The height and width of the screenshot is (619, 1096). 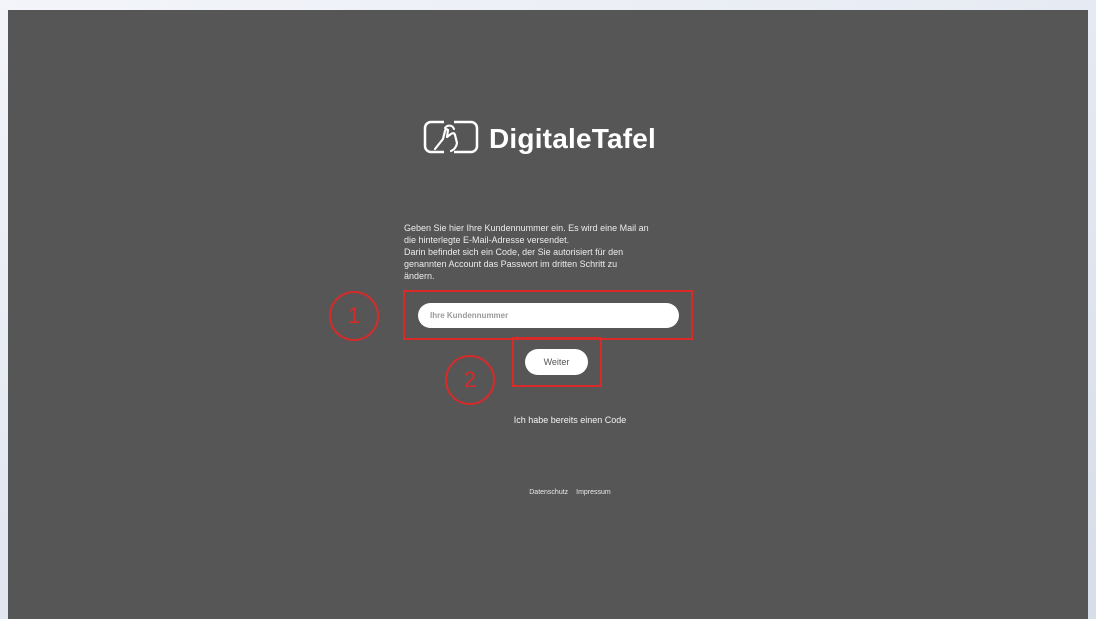 I want to click on footer: Datenschutz Impressum, so click(x=570, y=492).